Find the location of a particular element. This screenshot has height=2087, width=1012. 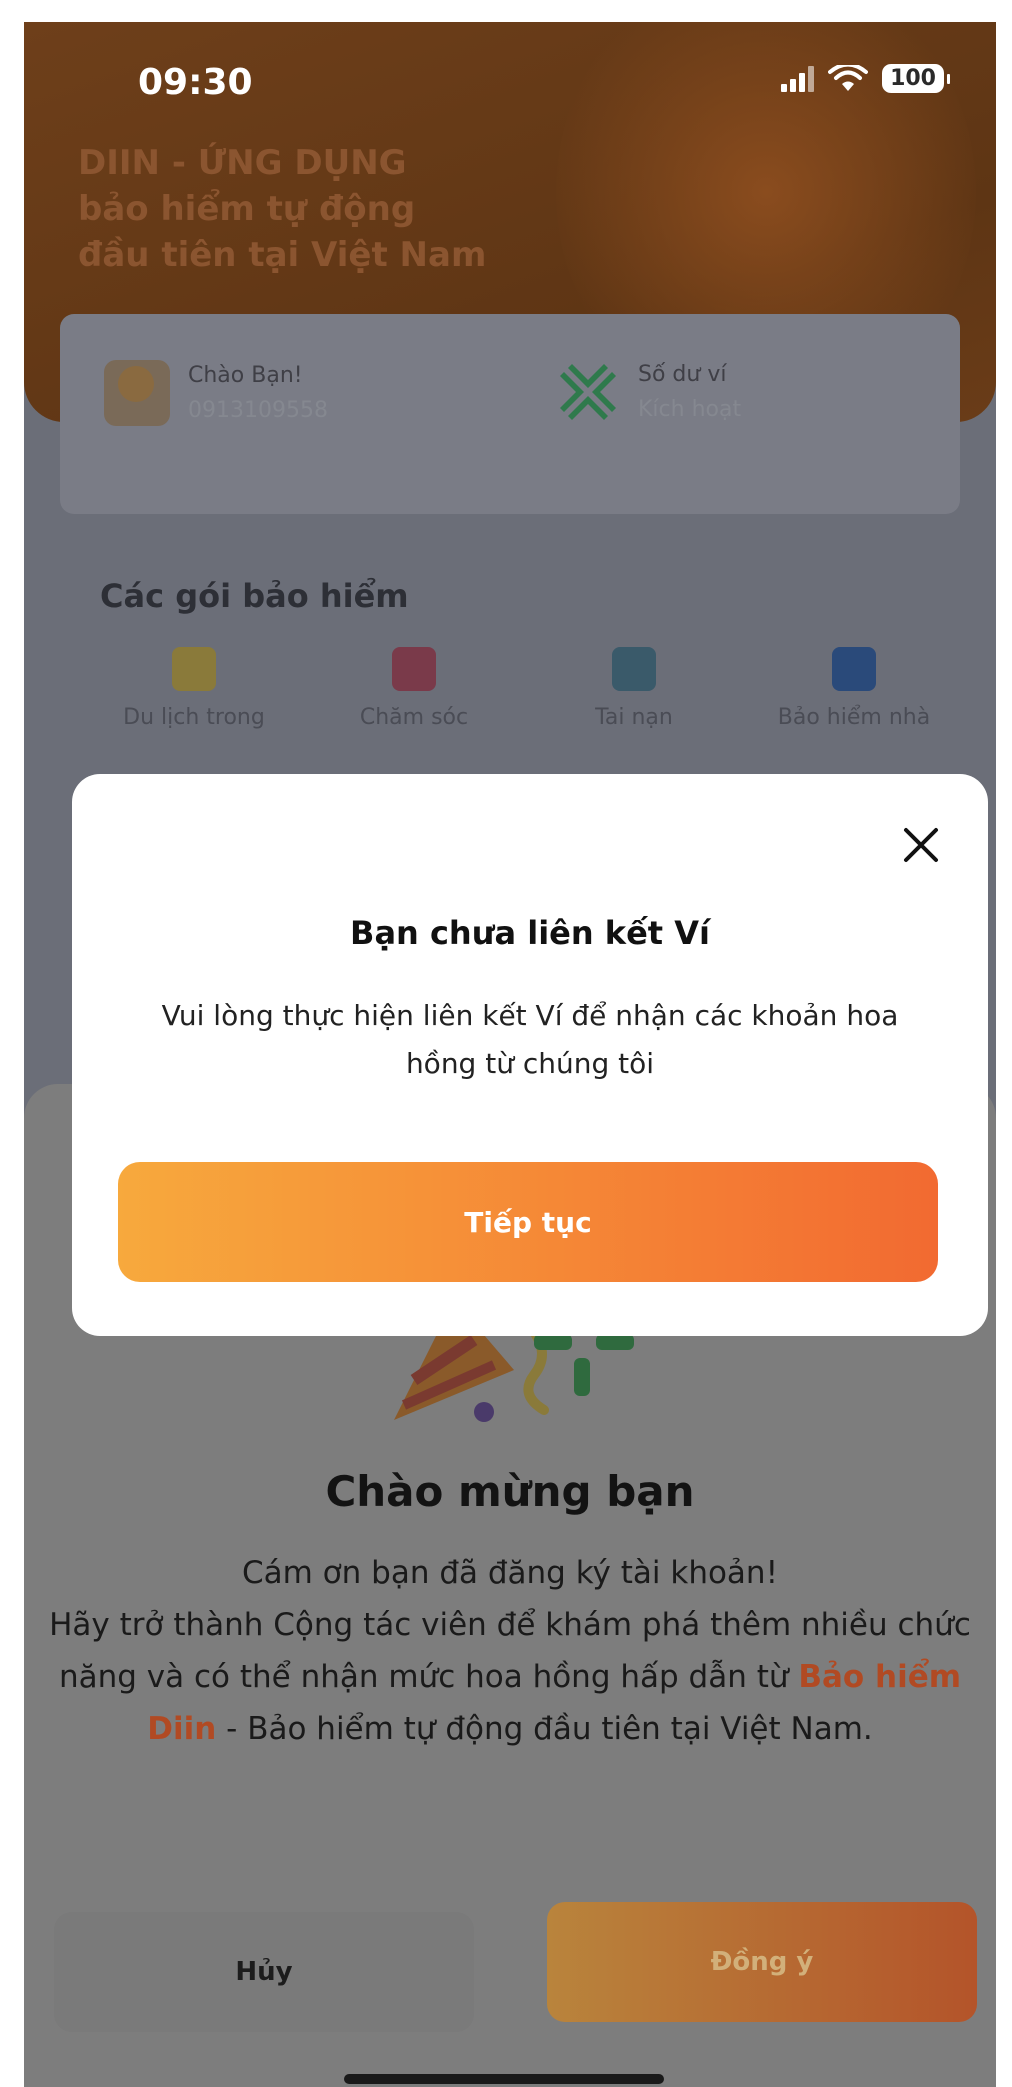

wallet-status: Kích hoạt is located at coordinates (690, 409).